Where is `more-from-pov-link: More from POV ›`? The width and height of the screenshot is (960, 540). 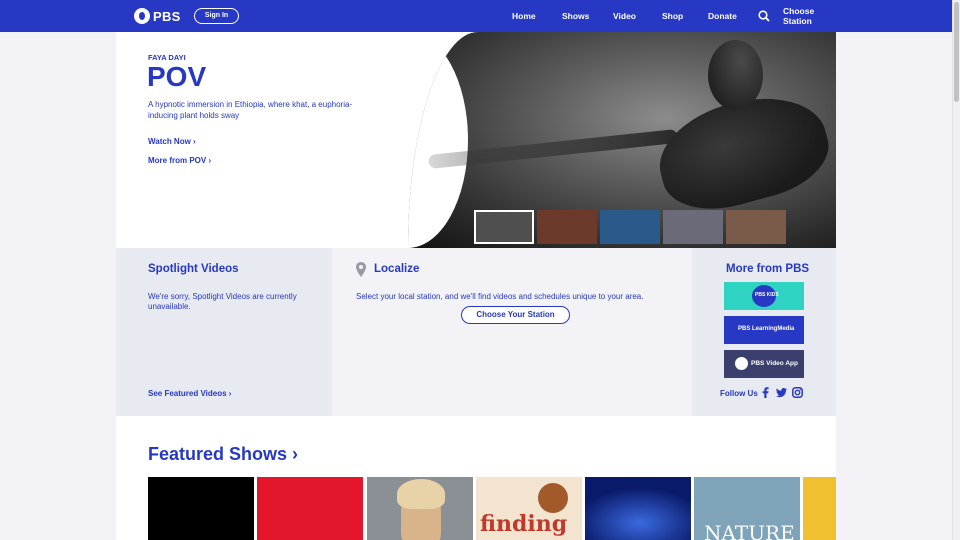 more-from-pov-link: More from POV › is located at coordinates (179, 160).